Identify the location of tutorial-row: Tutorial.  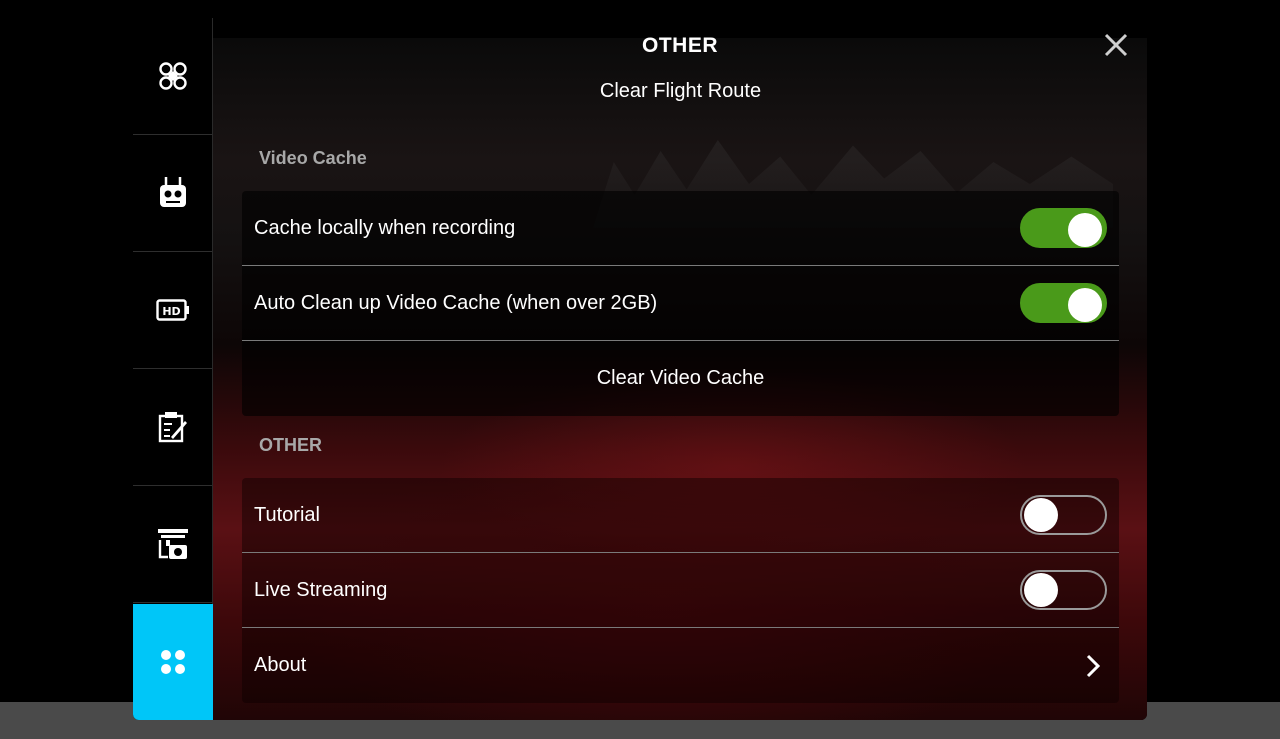
(680, 515).